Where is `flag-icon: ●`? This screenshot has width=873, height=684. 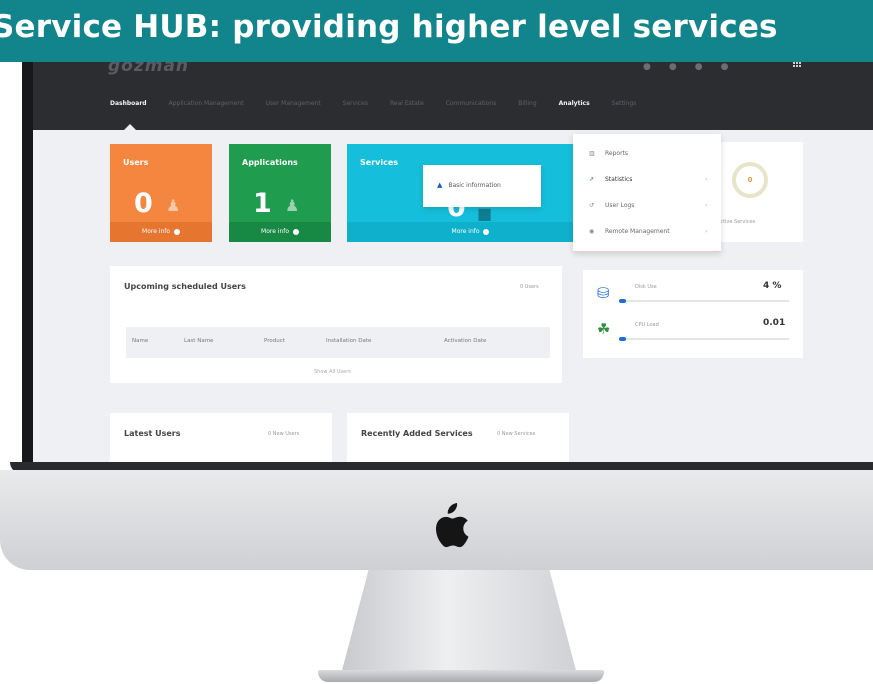
flag-icon: ● is located at coordinates (734, 67).